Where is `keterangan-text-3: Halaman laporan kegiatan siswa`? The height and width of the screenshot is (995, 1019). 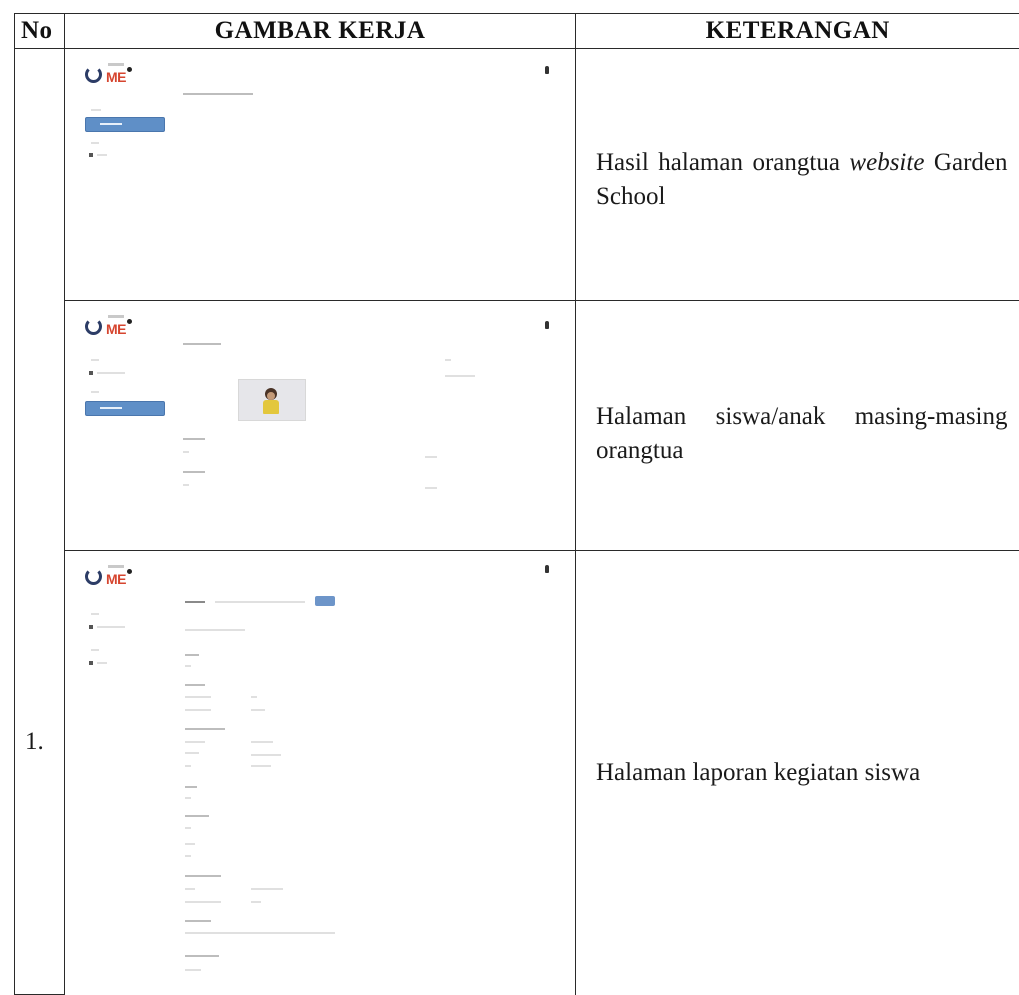 keterangan-text-3: Halaman laporan kegiatan siswa is located at coordinates (802, 773).